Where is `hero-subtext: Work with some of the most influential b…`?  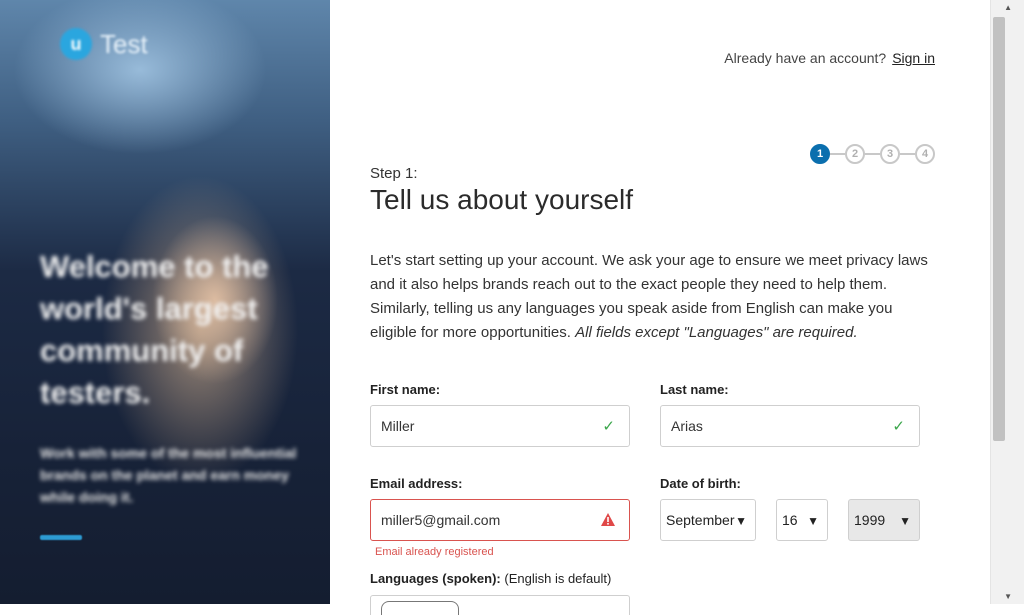
hero-subtext: Work with some of the most influential b… is located at coordinates (168, 475).